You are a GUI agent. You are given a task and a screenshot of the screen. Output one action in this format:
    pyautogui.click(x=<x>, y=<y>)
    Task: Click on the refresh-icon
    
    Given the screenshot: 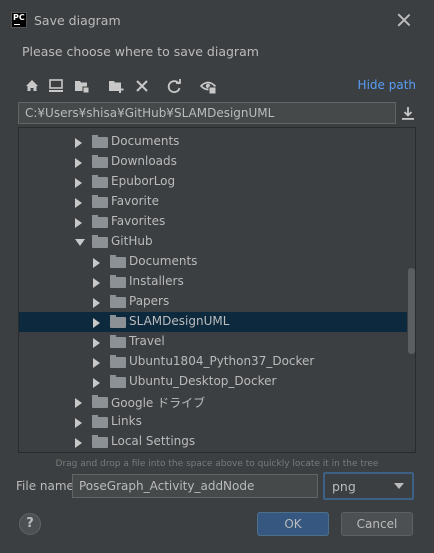 What is the action you would take?
    pyautogui.click(x=174, y=86)
    